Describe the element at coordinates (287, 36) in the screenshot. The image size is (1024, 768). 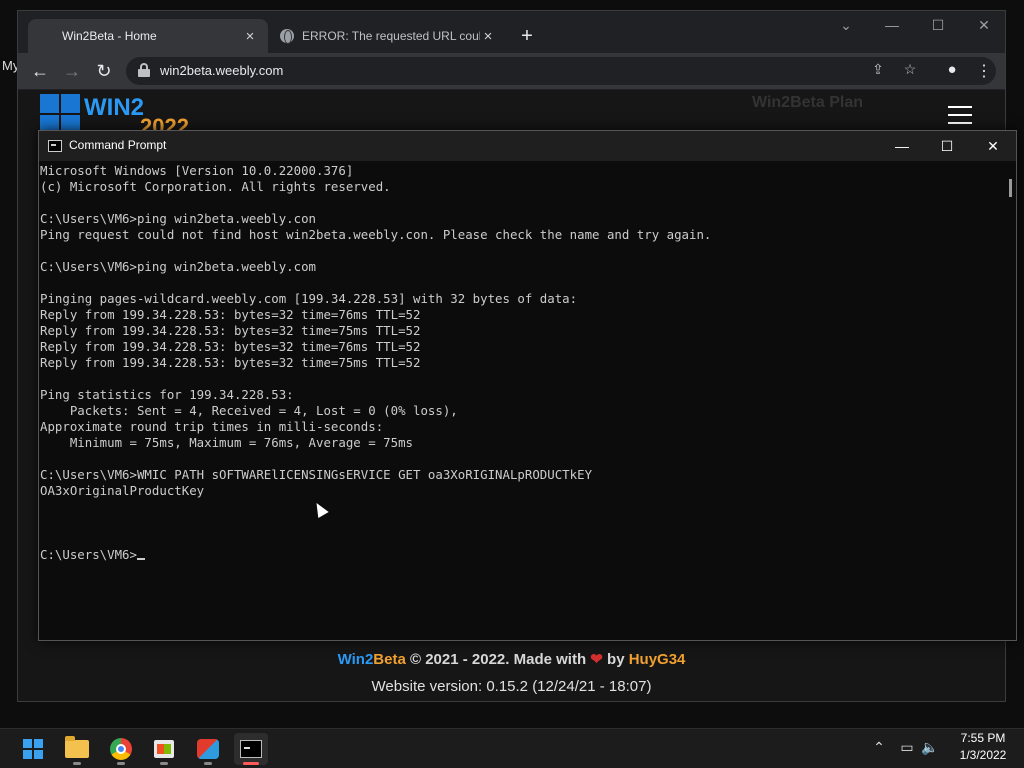
I see `globe-icon` at that location.